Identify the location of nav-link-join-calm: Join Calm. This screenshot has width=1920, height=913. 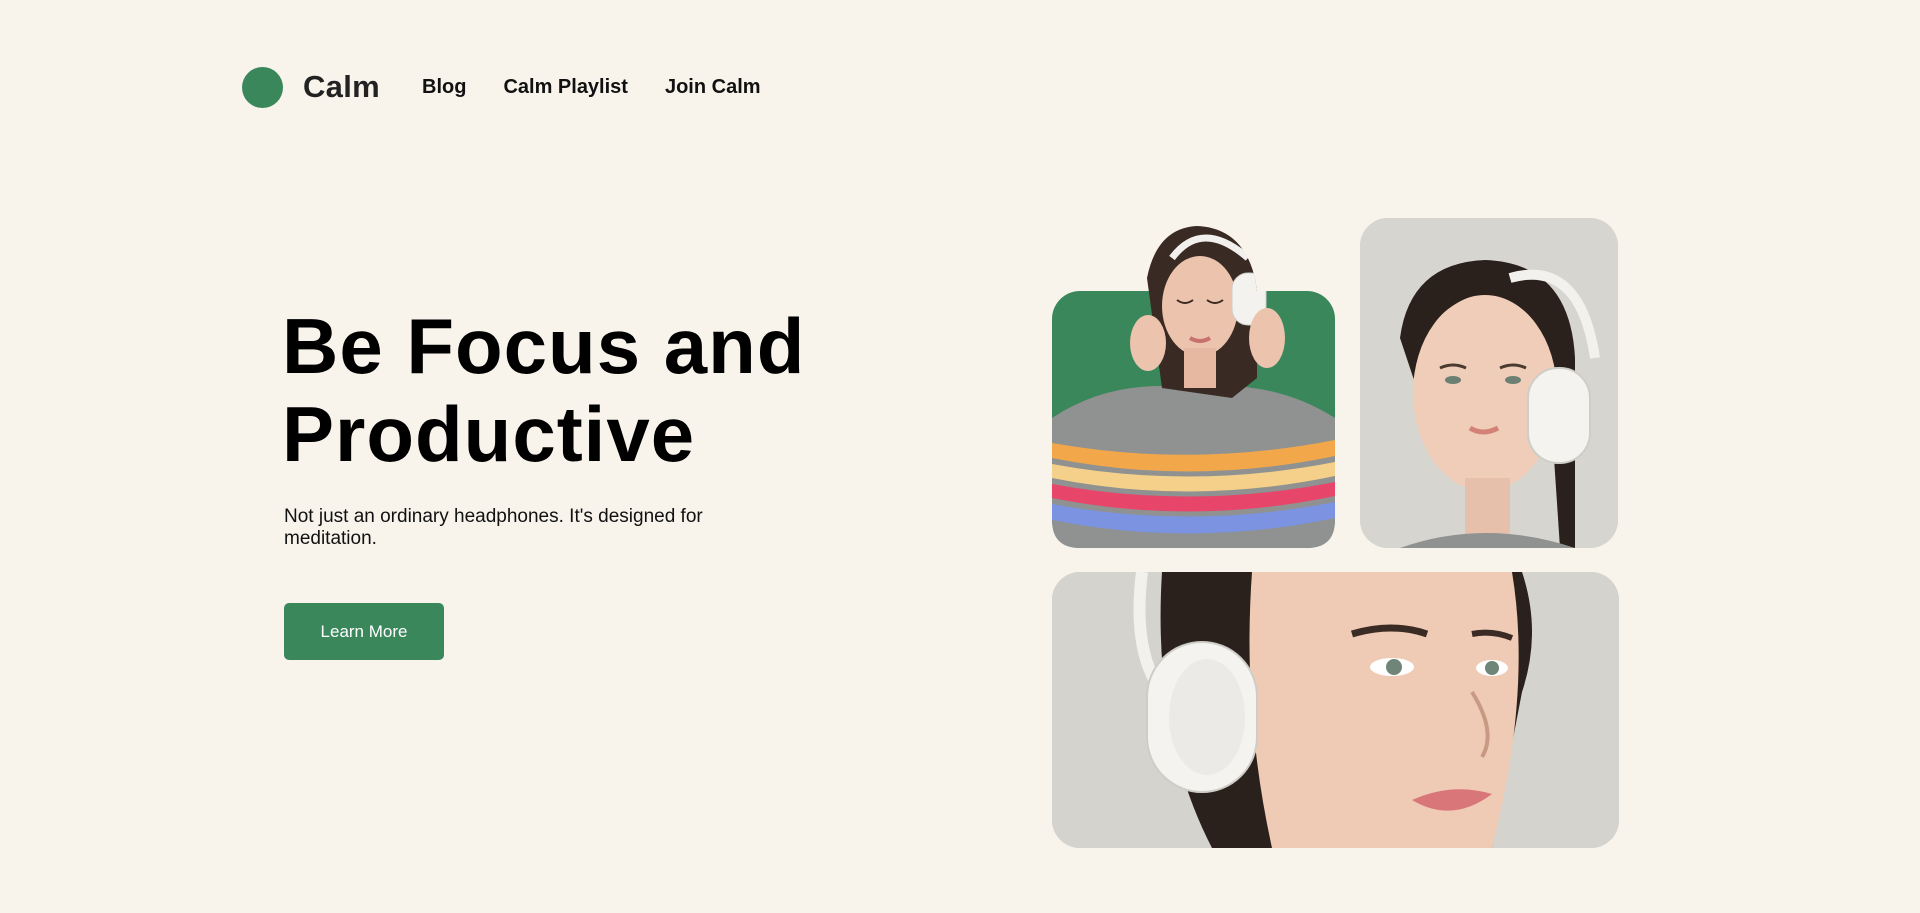
(713, 87).